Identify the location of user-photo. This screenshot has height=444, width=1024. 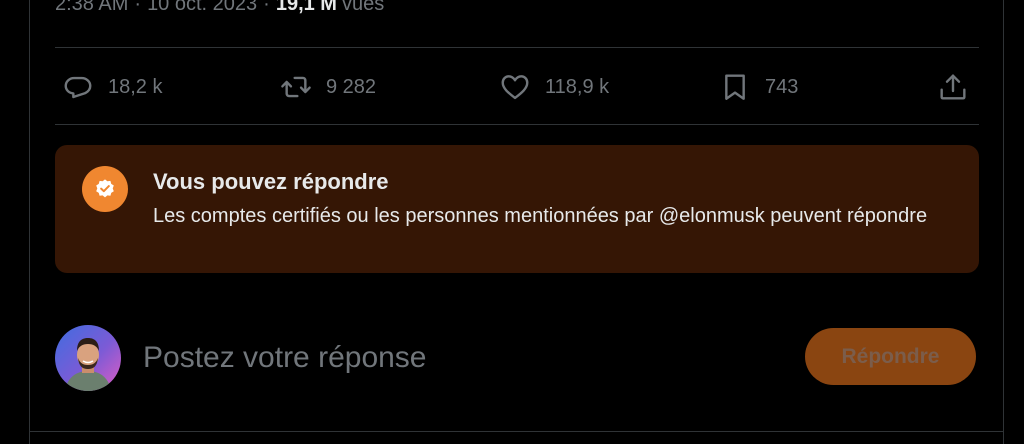
(88, 364).